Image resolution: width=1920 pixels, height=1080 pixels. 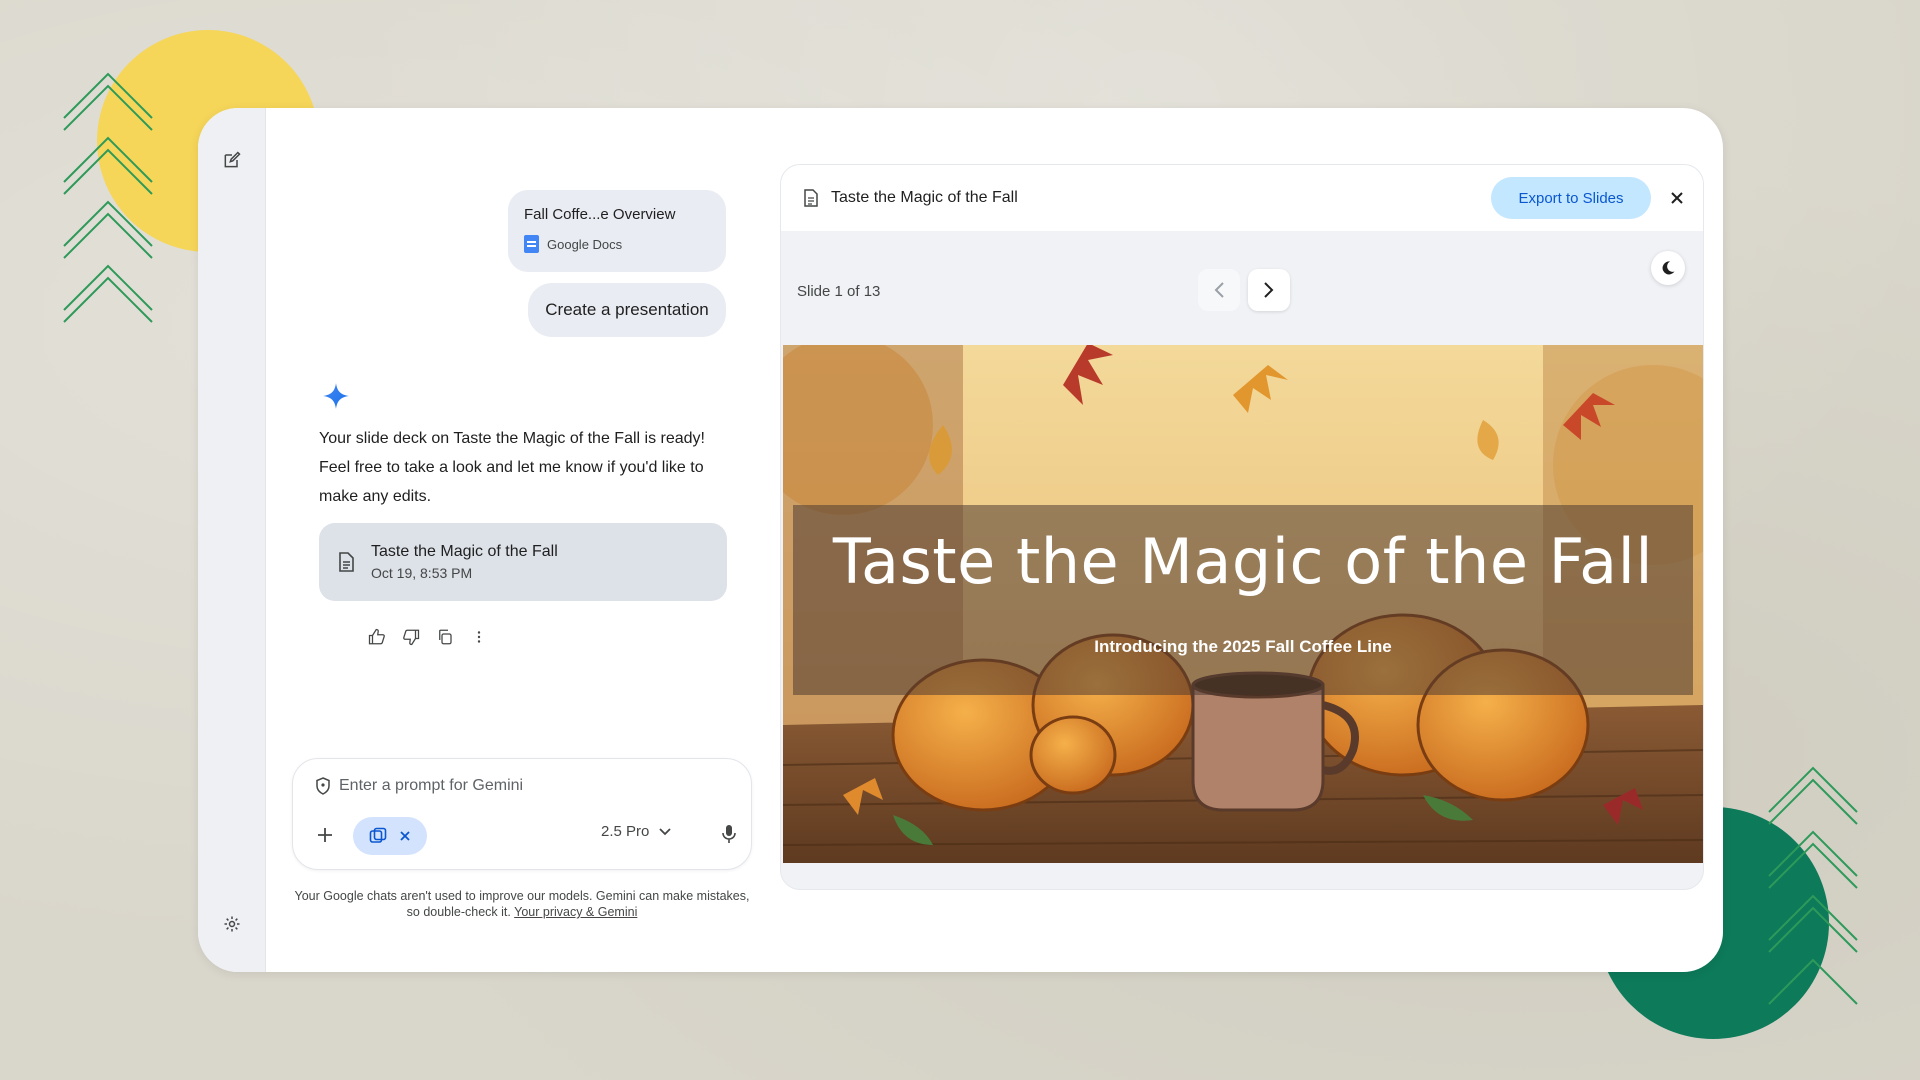 I want to click on attached-file-name: Fall Coffe...e Overview, so click(x=600, y=214).